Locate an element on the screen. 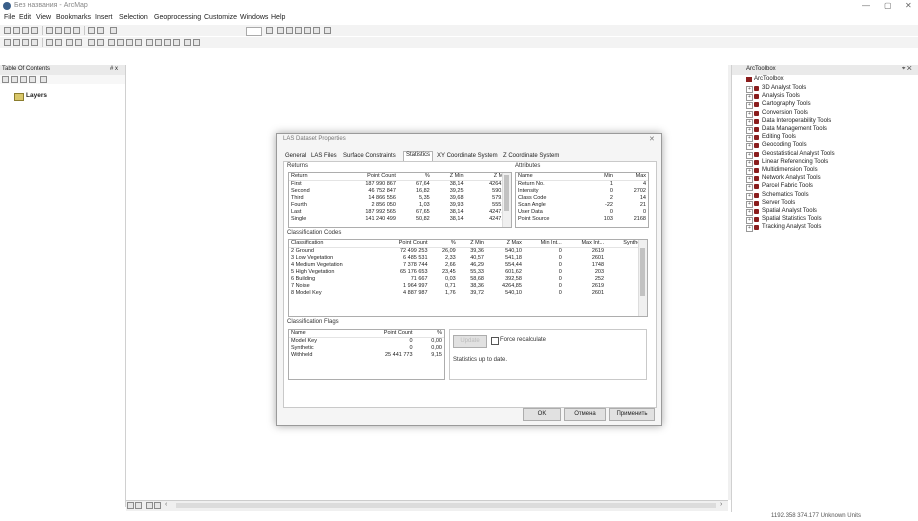  new-icon is located at coordinates (7, 30).